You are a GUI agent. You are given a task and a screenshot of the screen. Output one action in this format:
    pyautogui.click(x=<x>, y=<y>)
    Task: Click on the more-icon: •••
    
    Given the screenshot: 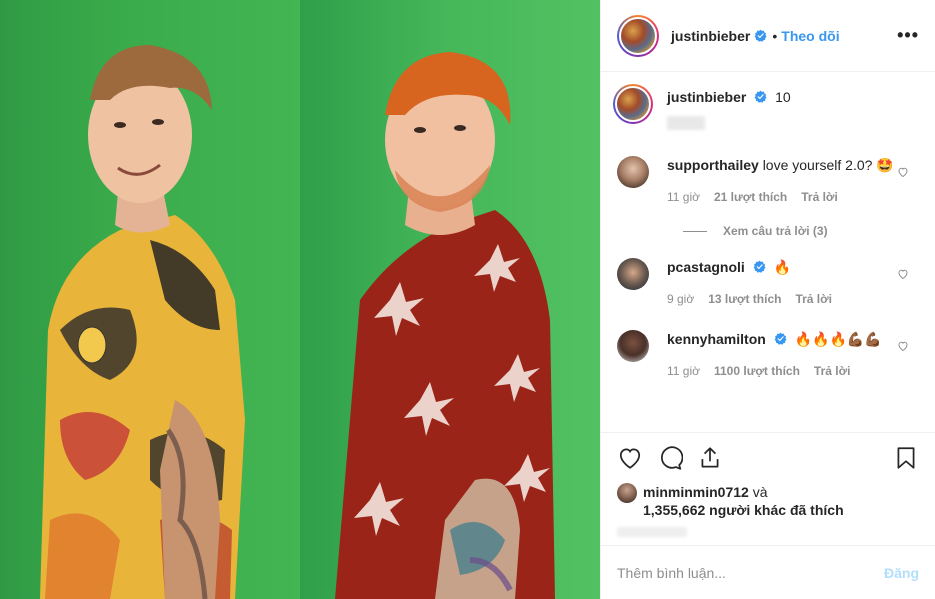 What is the action you would take?
    pyautogui.click(x=908, y=35)
    